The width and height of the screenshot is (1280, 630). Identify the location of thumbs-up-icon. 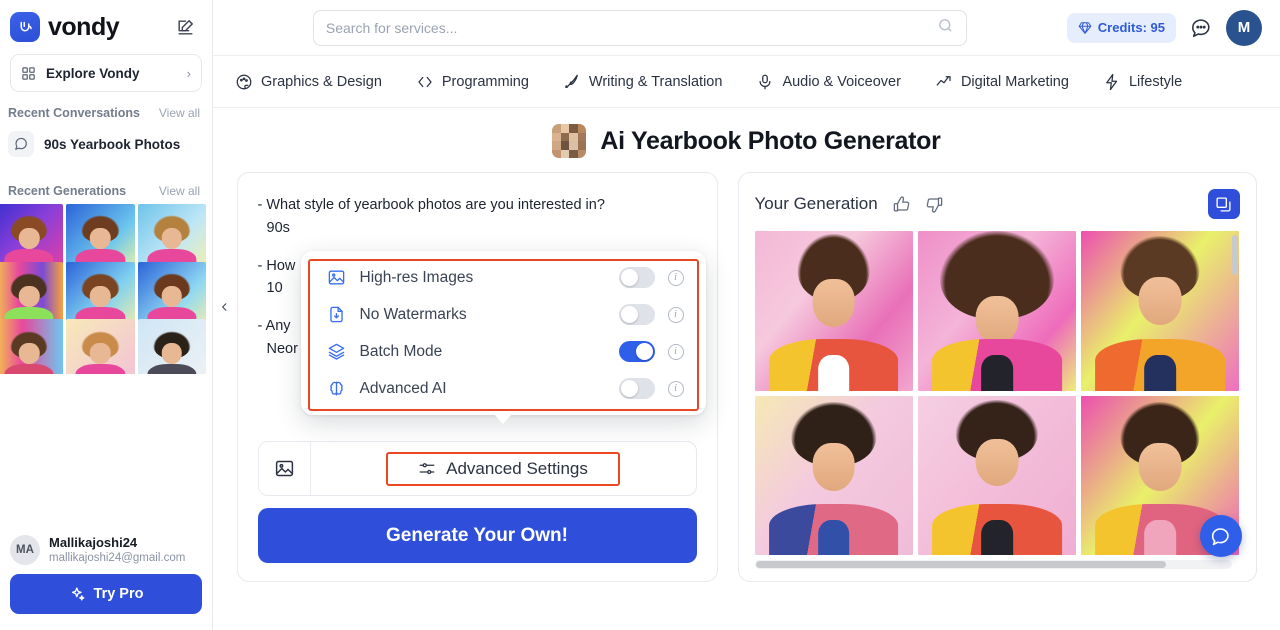
(901, 204).